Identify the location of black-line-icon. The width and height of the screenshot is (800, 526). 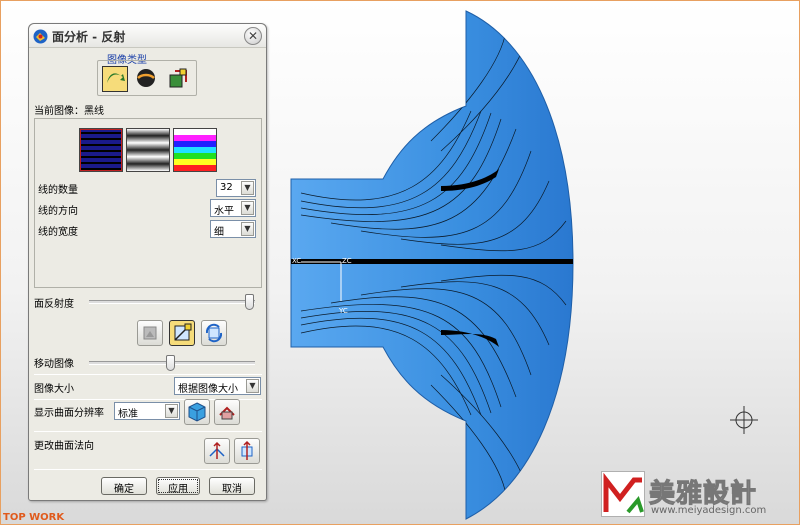
(116, 78).